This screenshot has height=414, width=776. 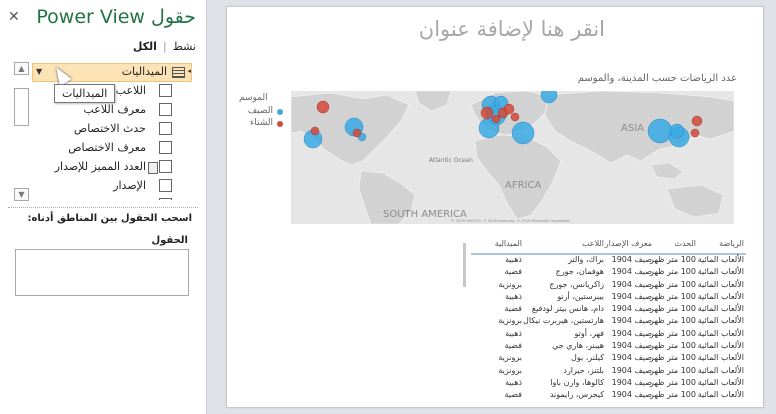 What do you see at coordinates (14, 17) in the screenshot?
I see `close-icon: ✕` at bounding box center [14, 17].